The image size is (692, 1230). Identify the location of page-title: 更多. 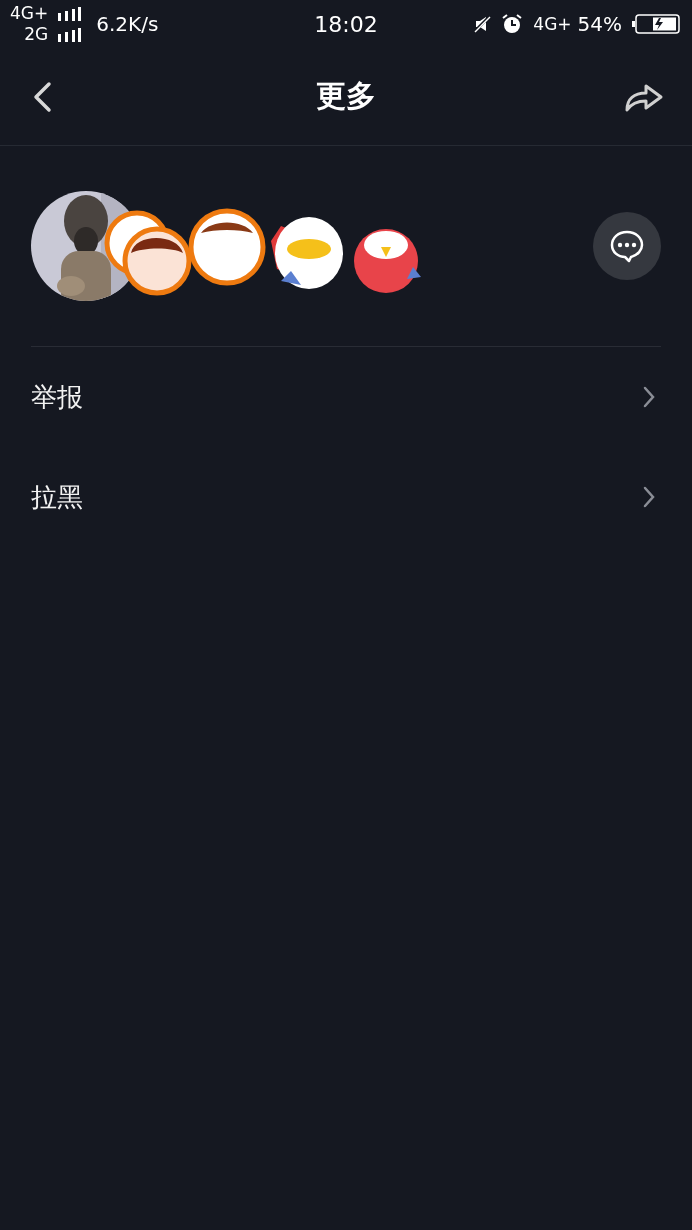
(346, 96).